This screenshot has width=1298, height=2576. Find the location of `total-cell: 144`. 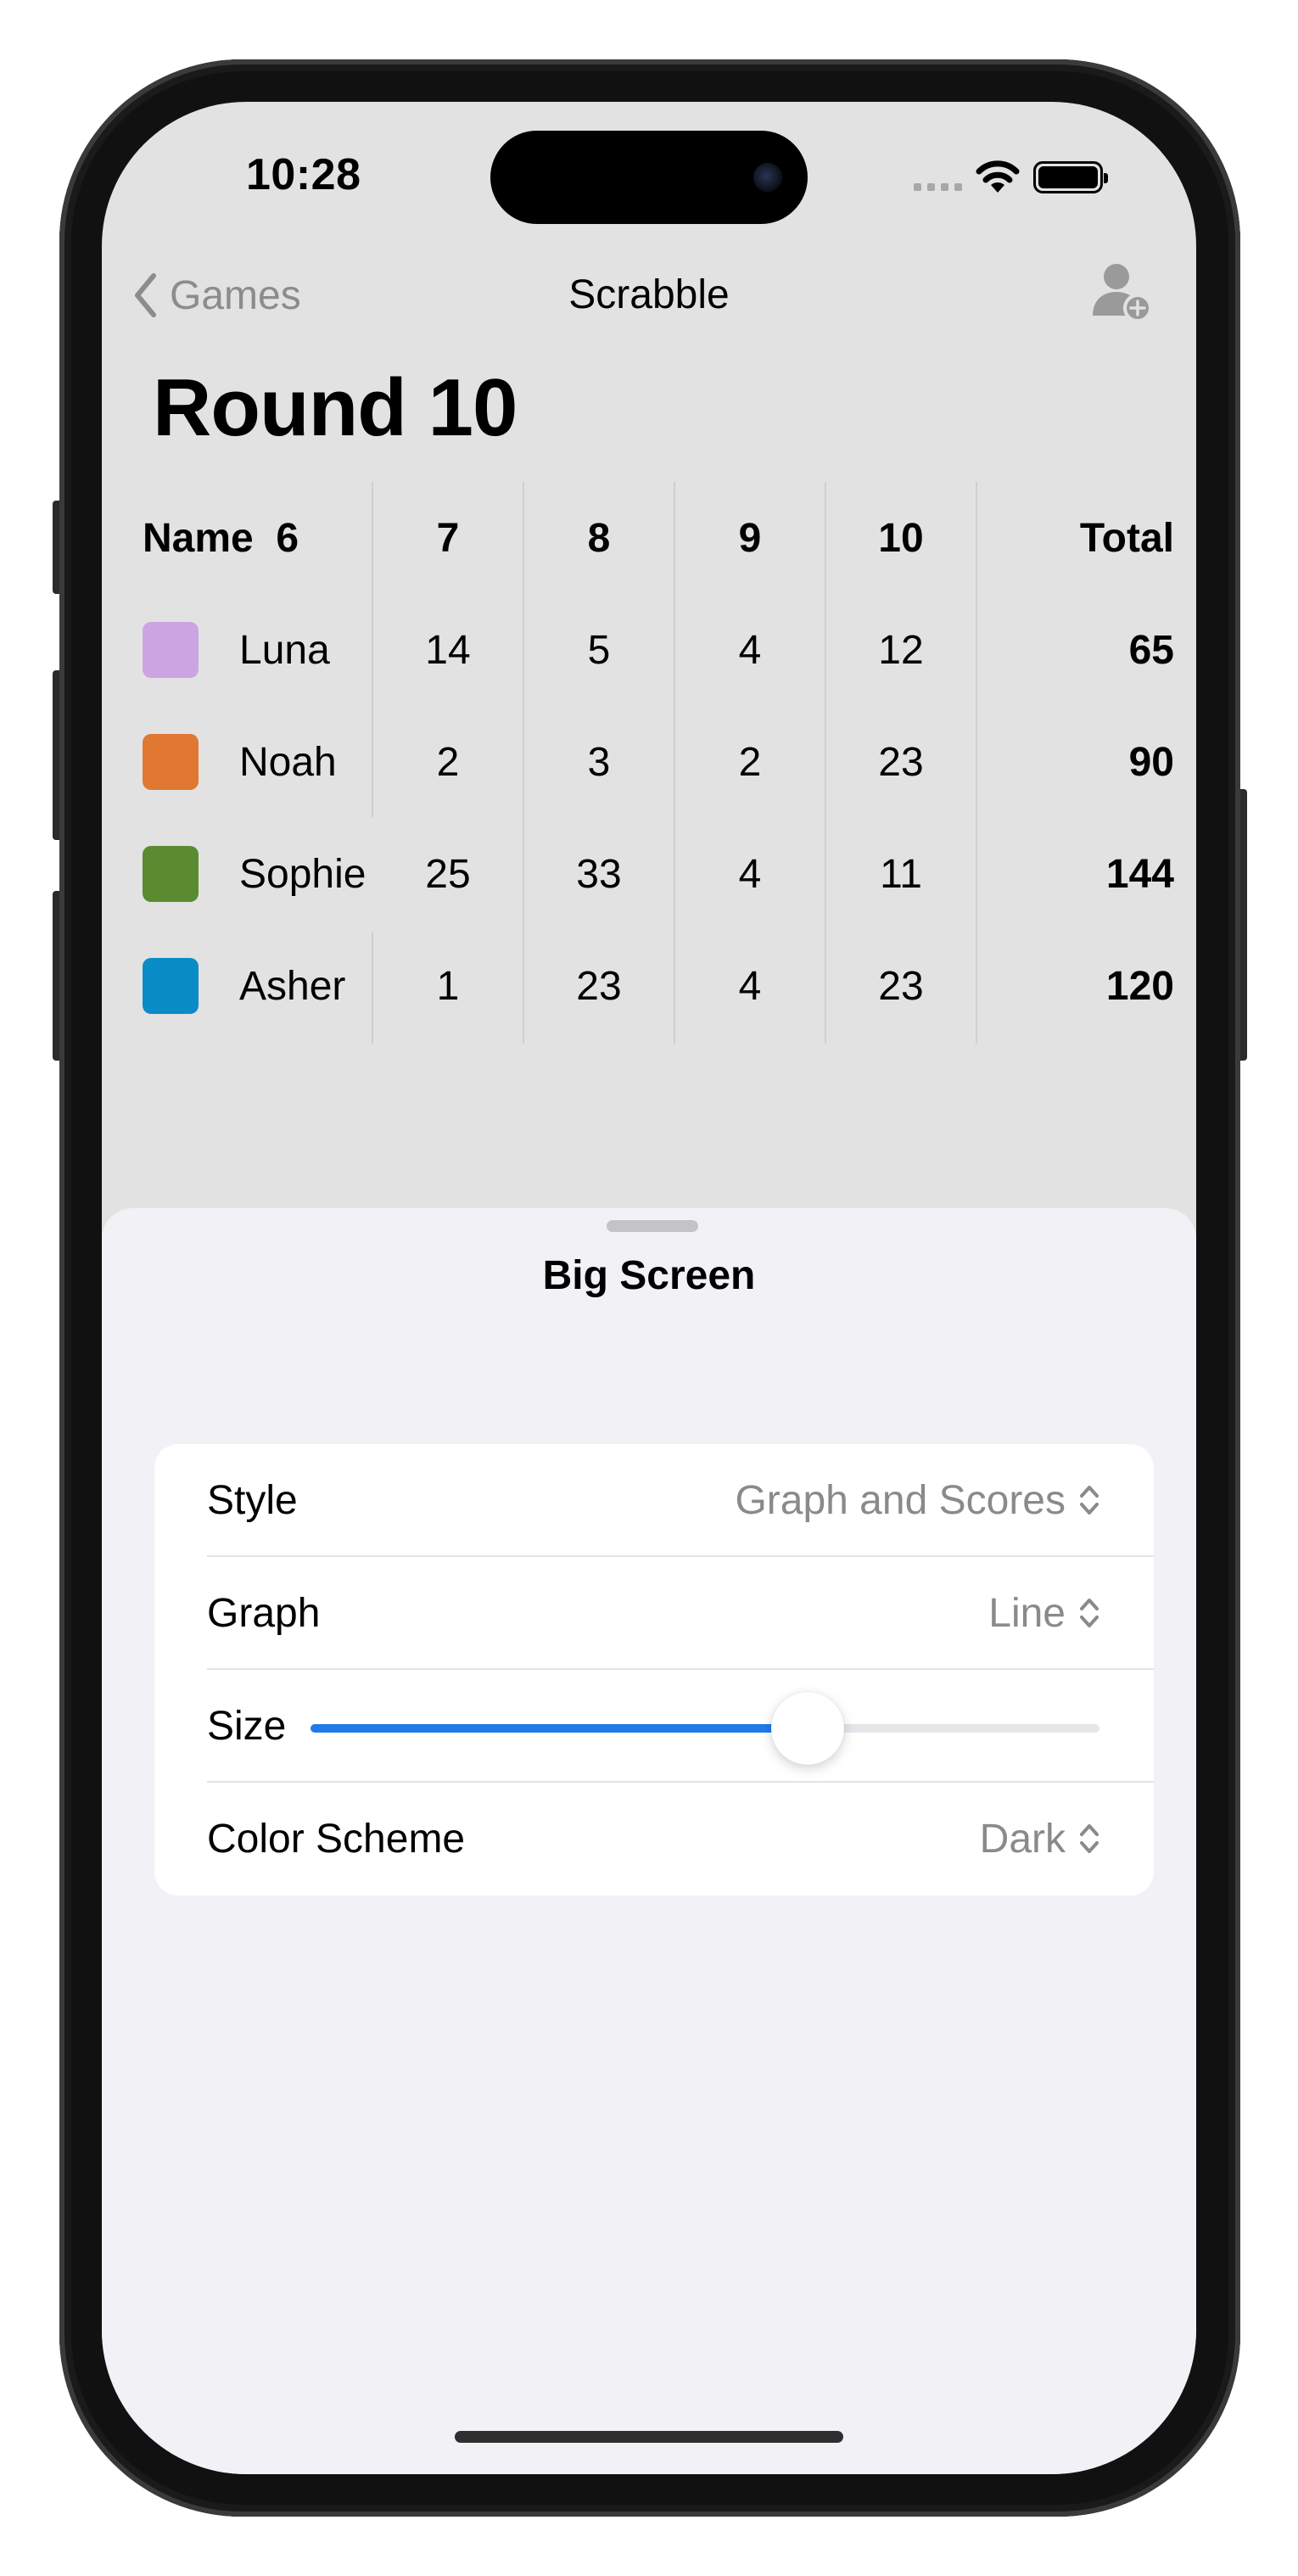

total-cell: 144 is located at coordinates (1139, 874).